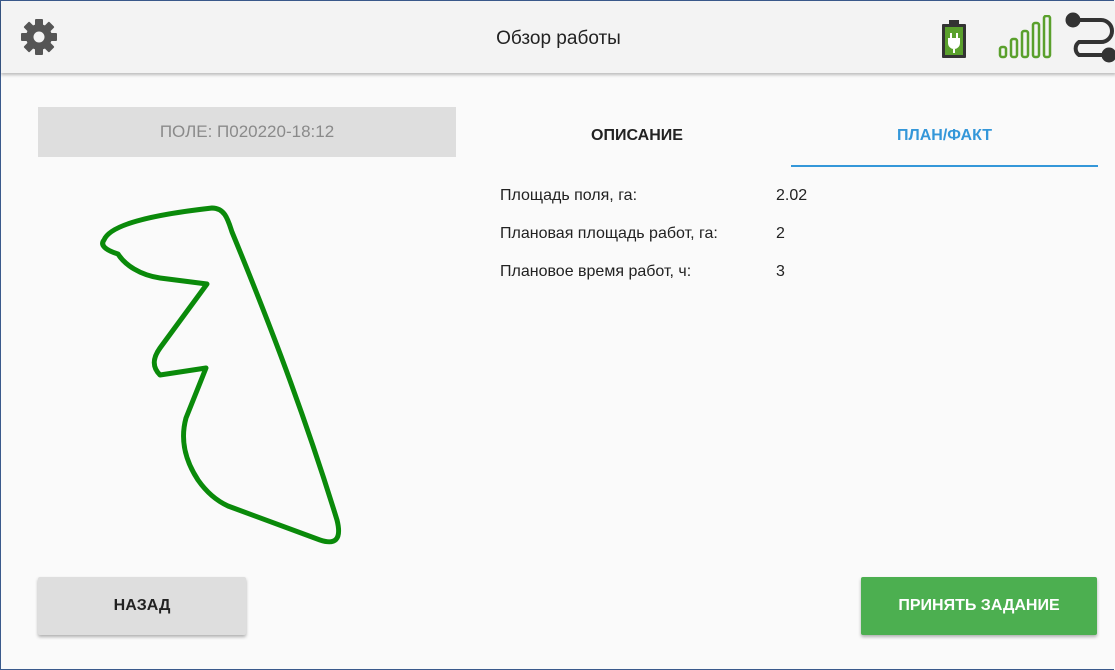 This screenshot has height=670, width=1115. Describe the element at coordinates (247, 132) in the screenshot. I see `field-name-chip: ПОЛЕ: П020220-18:12` at that location.